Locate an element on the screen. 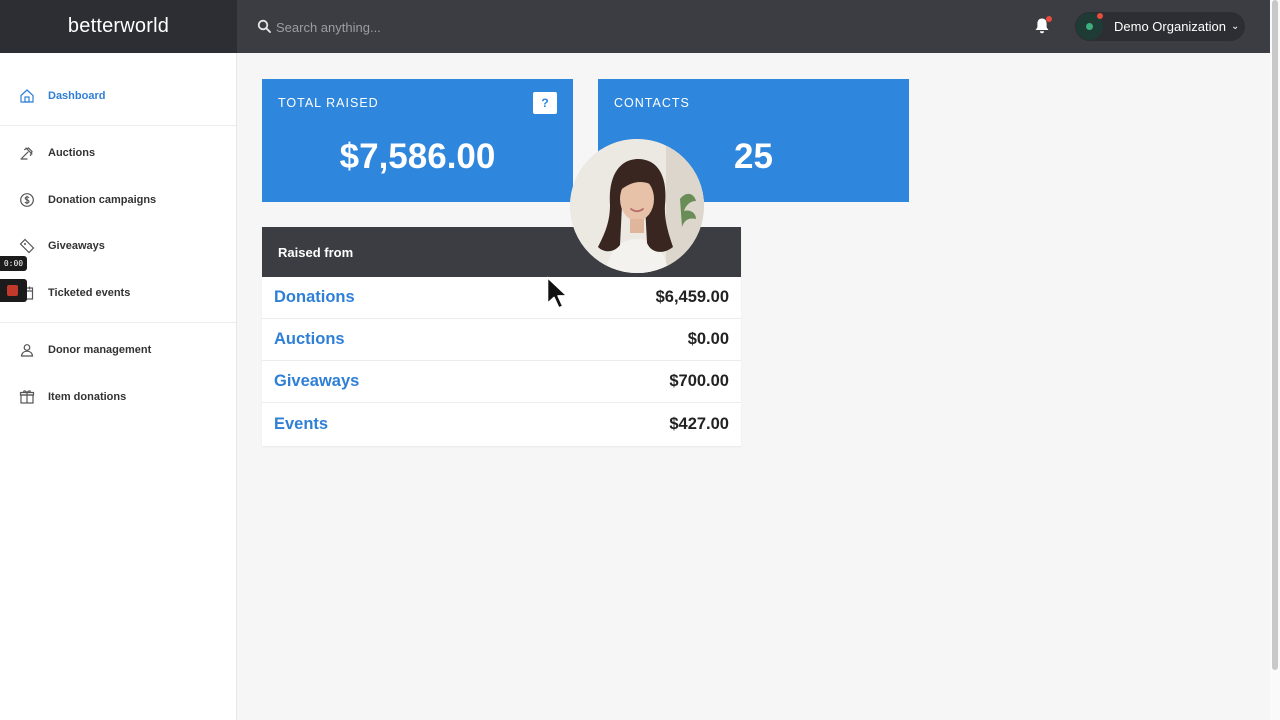  top-bar: Demo Organization ⌄ is located at coordinates (753, 26).